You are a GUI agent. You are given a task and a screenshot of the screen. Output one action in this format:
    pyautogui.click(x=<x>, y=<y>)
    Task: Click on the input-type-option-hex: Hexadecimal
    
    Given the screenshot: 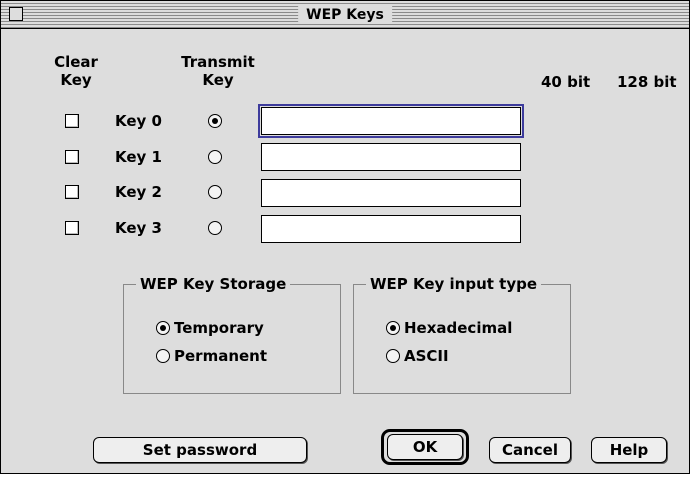 What is the action you would take?
    pyautogui.click(x=449, y=328)
    